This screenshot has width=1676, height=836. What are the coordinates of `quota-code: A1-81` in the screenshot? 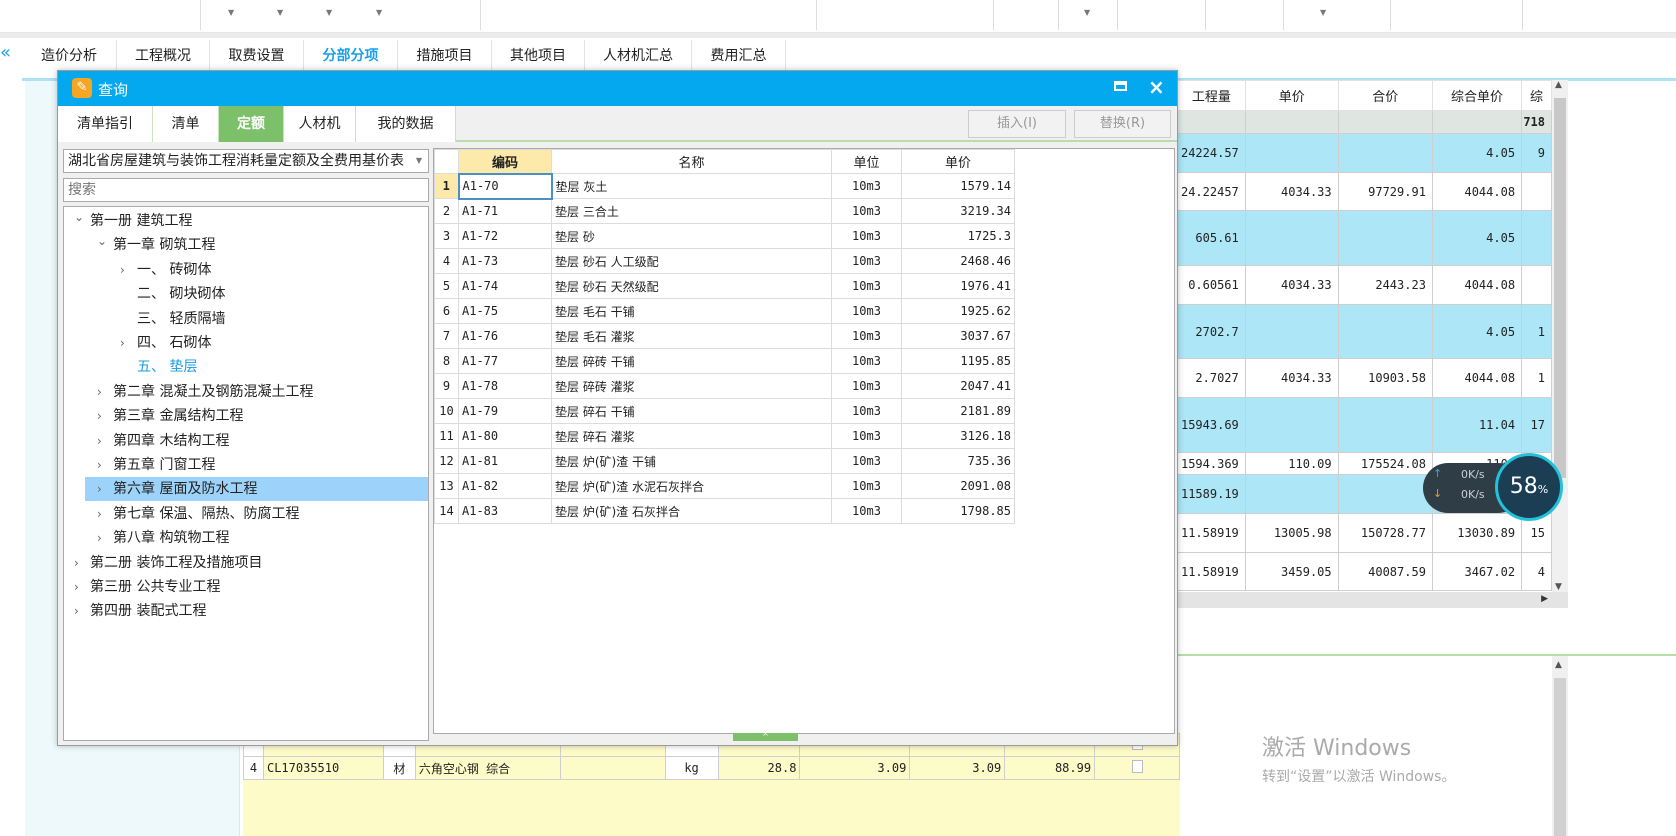 It's located at (505, 461).